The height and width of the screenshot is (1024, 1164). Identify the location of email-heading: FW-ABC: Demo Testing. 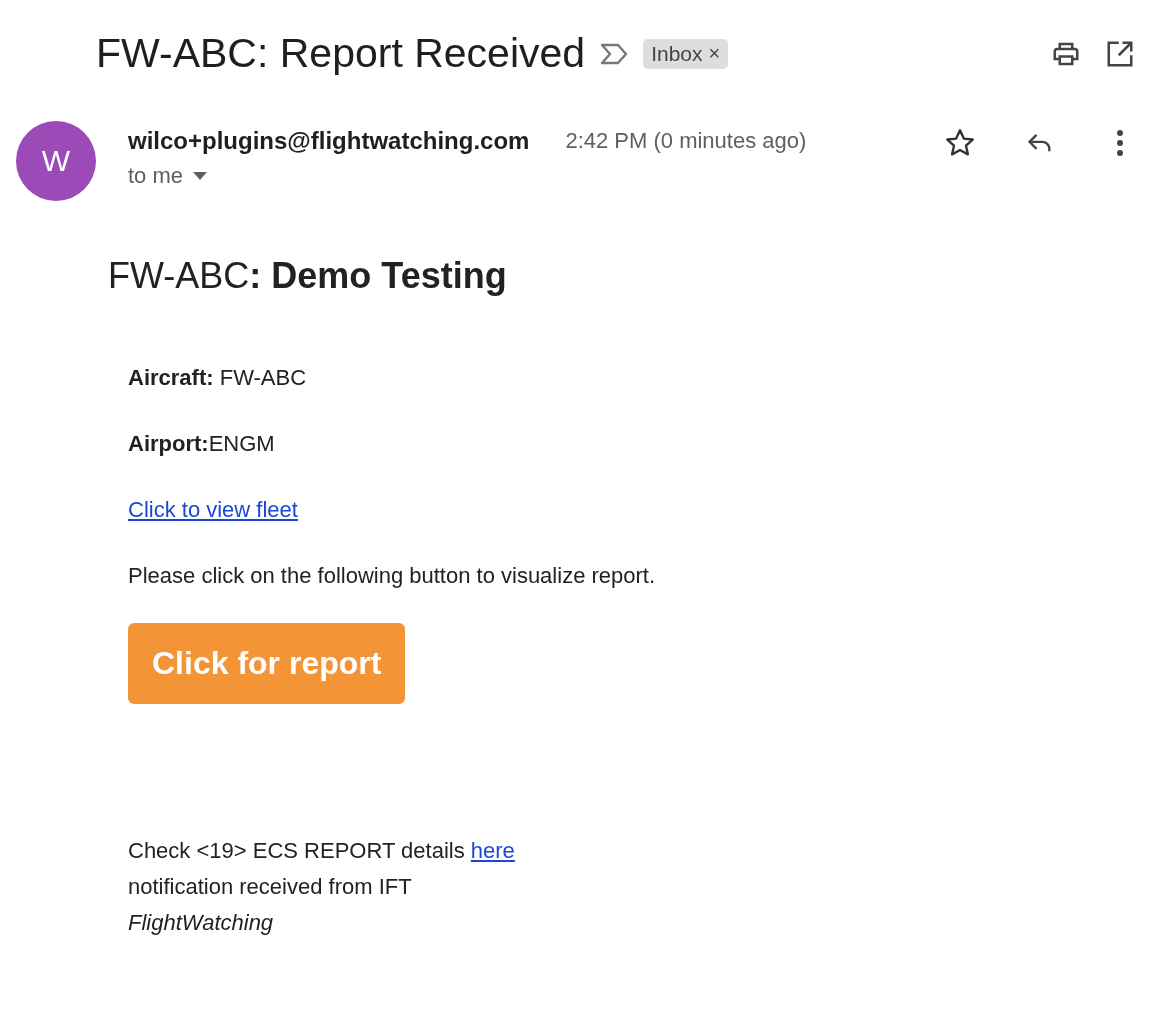
(308, 276).